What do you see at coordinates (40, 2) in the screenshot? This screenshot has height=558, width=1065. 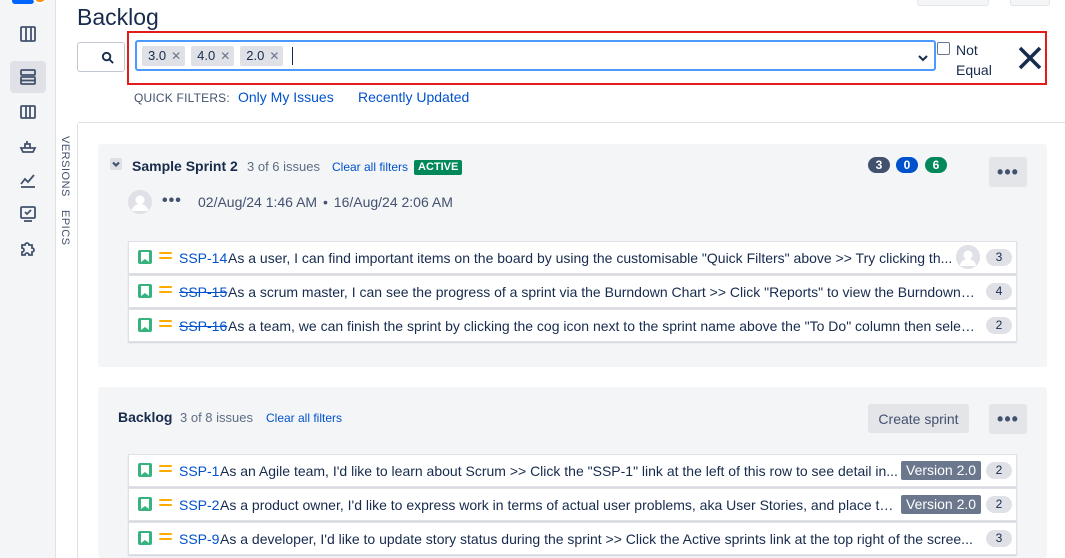 I see `notification-badge` at bounding box center [40, 2].